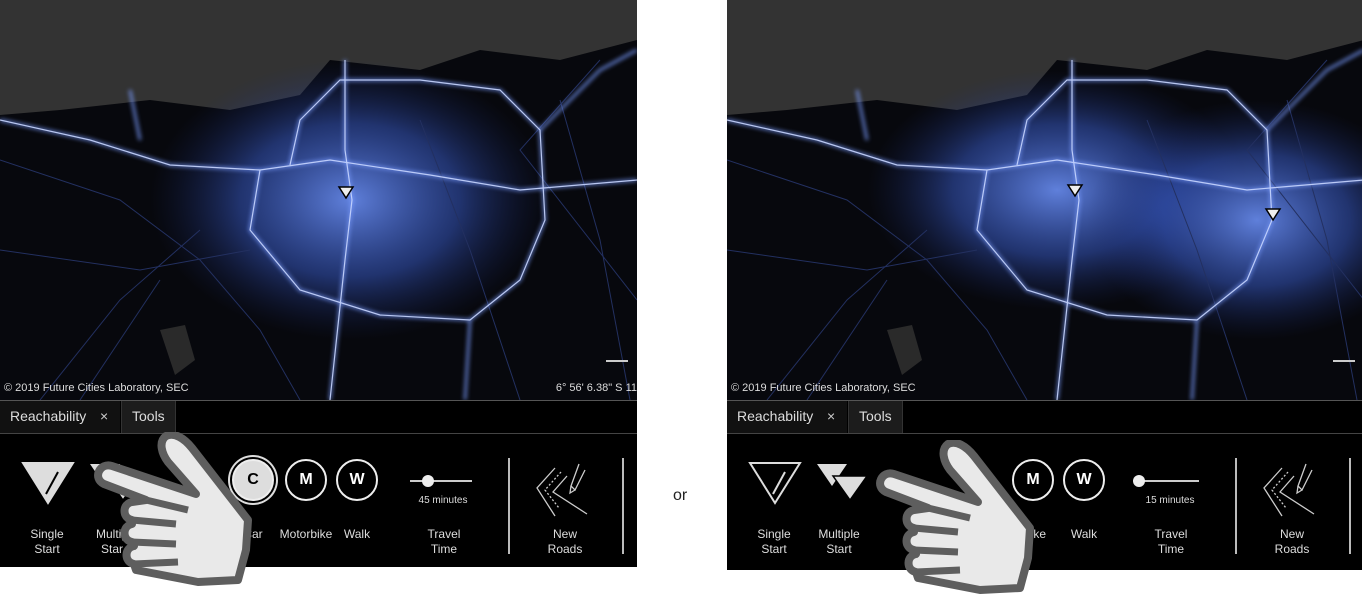 The height and width of the screenshot is (600, 1362). Describe the element at coordinates (843, 482) in the screenshot. I see `multiple-start-icon` at that location.